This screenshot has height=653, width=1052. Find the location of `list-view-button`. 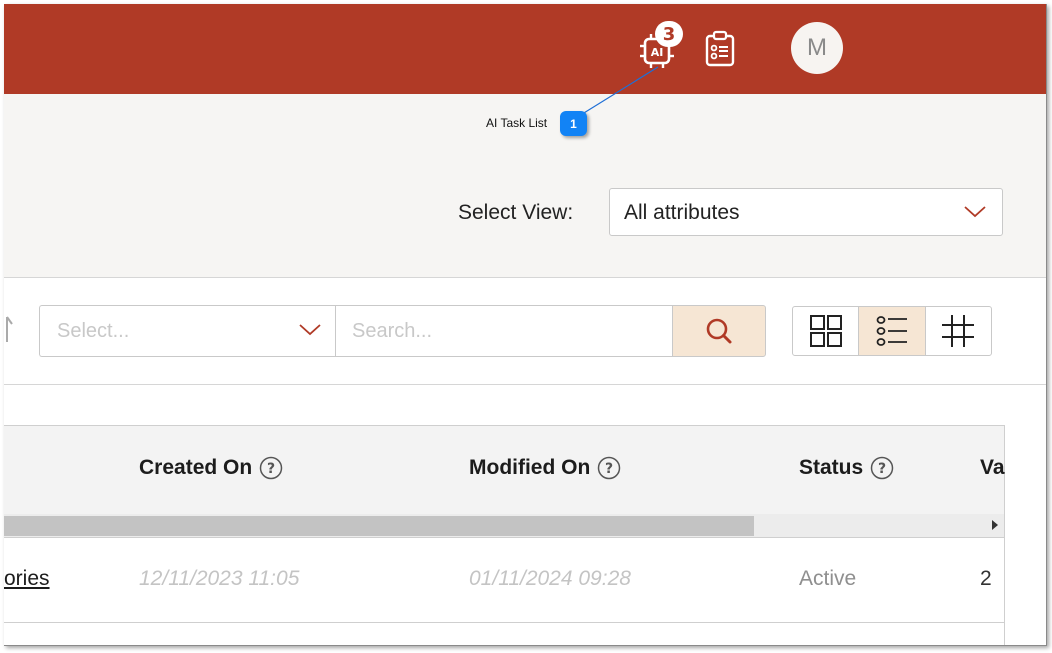

list-view-button is located at coordinates (891, 331).